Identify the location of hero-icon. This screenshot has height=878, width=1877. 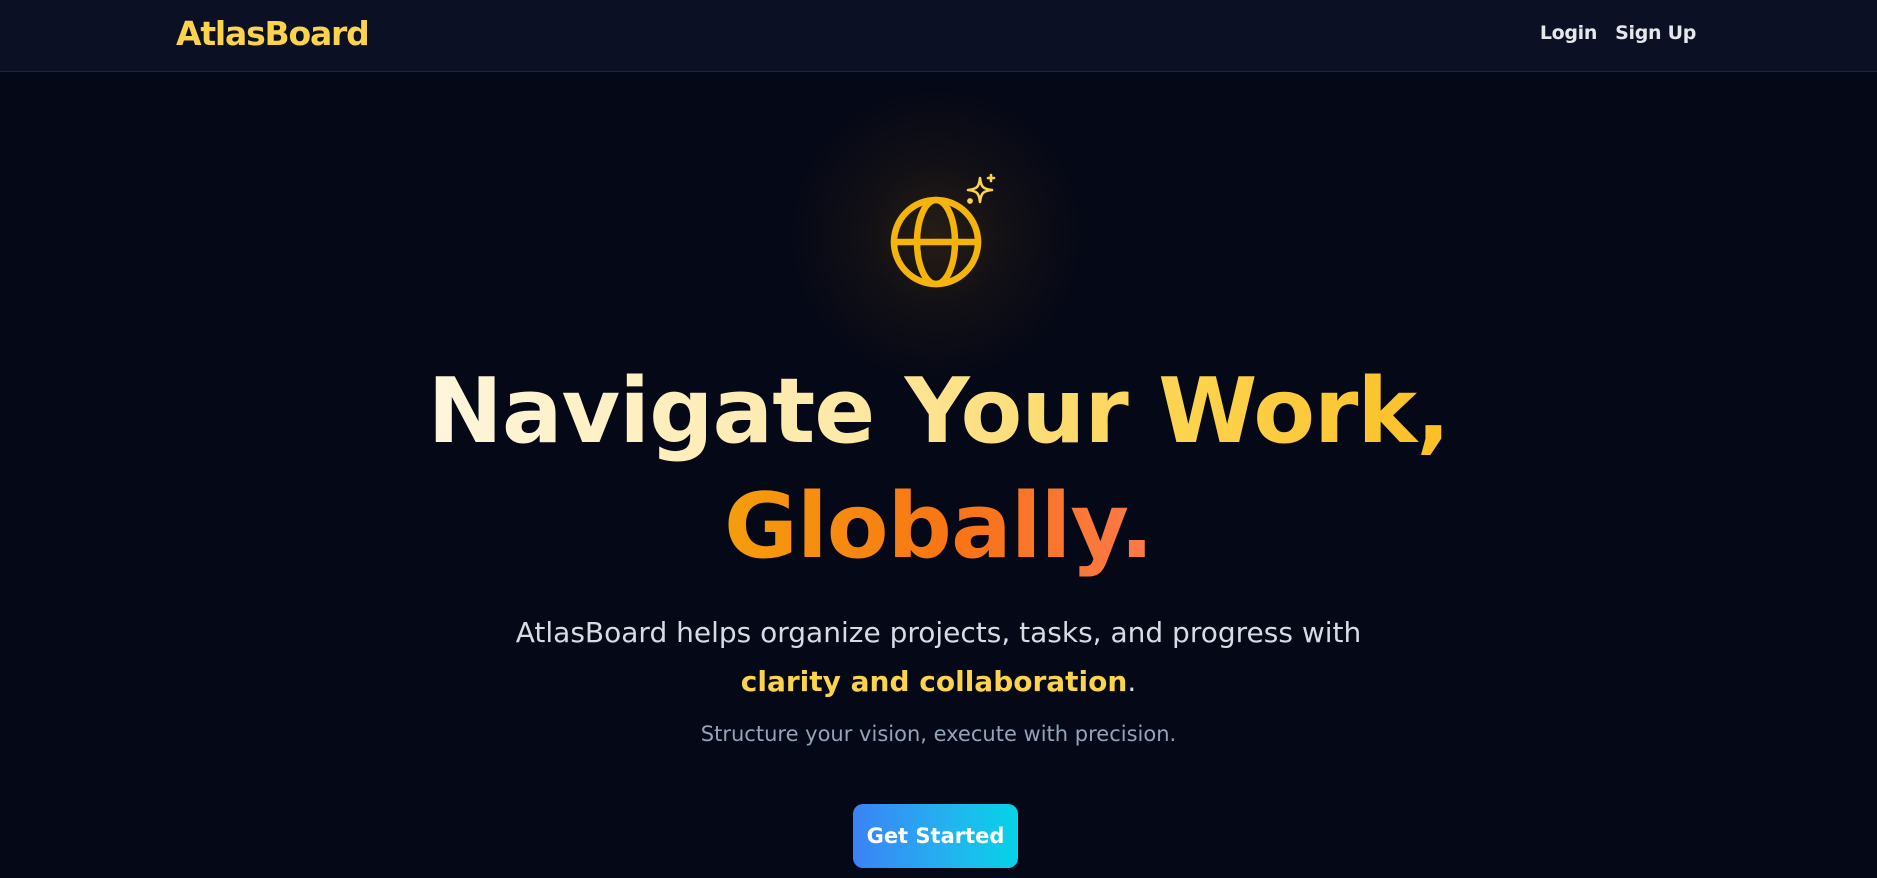
(940, 235).